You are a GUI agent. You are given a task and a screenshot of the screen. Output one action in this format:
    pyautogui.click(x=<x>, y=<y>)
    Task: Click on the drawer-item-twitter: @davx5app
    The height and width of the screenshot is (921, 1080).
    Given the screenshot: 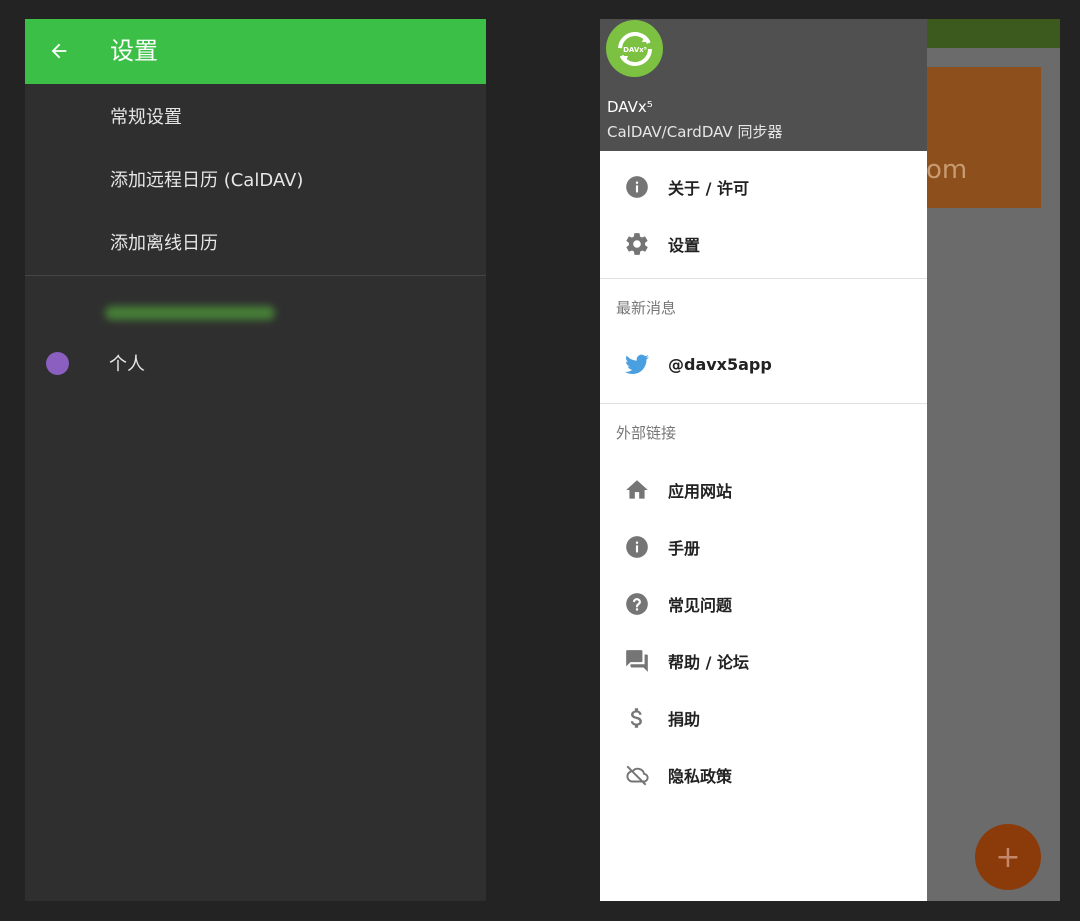 What is the action you would take?
    pyautogui.click(x=763, y=364)
    